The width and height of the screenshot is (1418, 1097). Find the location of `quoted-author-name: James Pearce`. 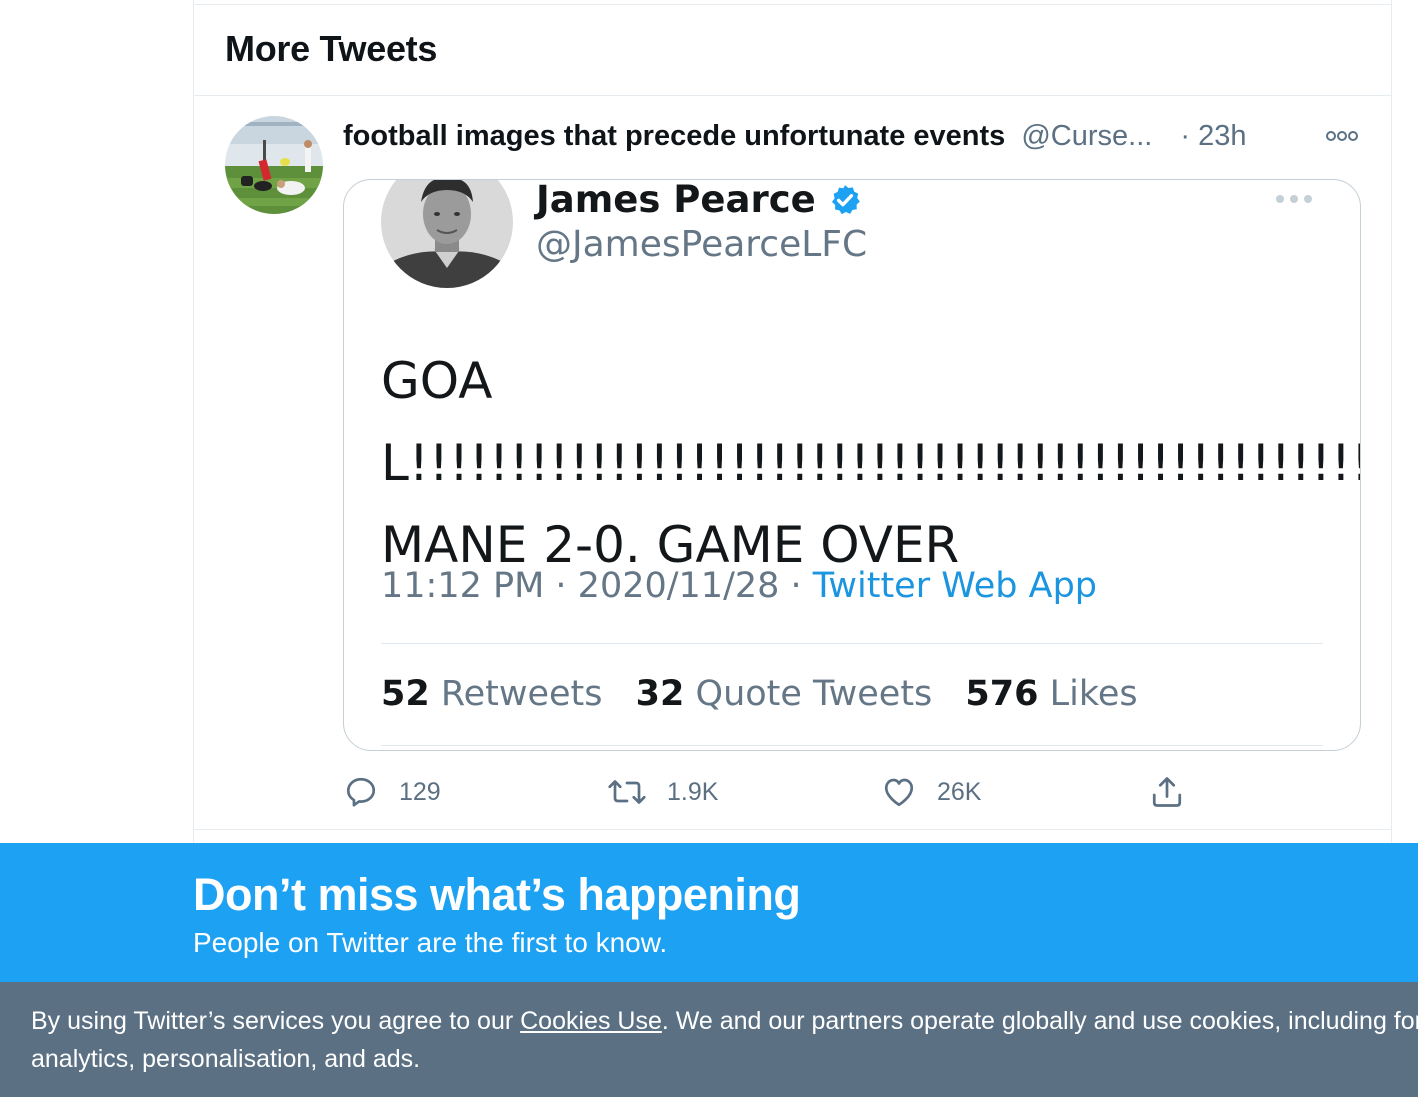

quoted-author-name: James Pearce is located at coordinates (699, 200).